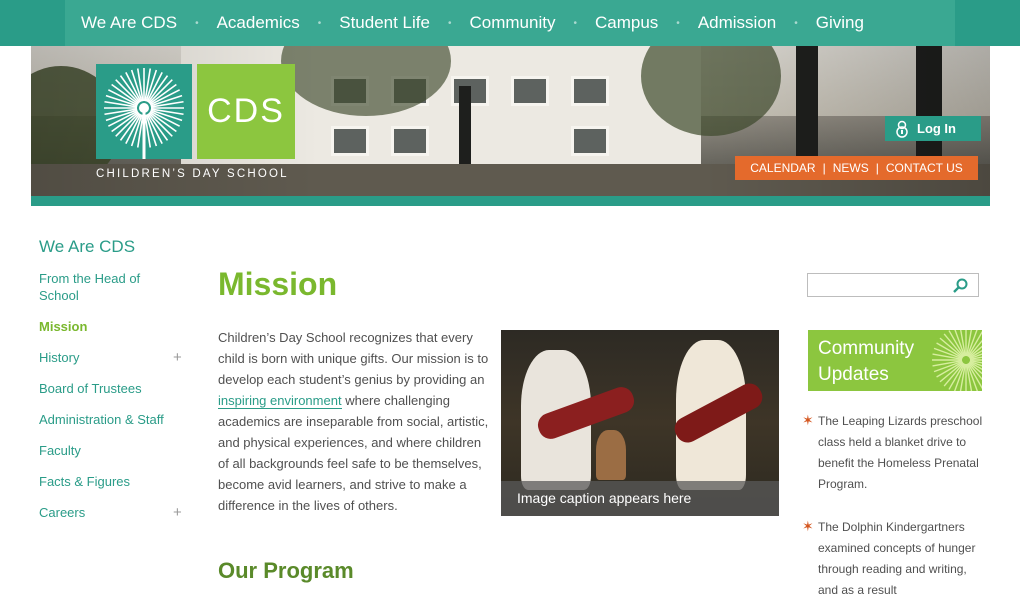 The width and height of the screenshot is (1020, 600). I want to click on sidebar-item-facts-figures: Facts & Figures, so click(114, 481).